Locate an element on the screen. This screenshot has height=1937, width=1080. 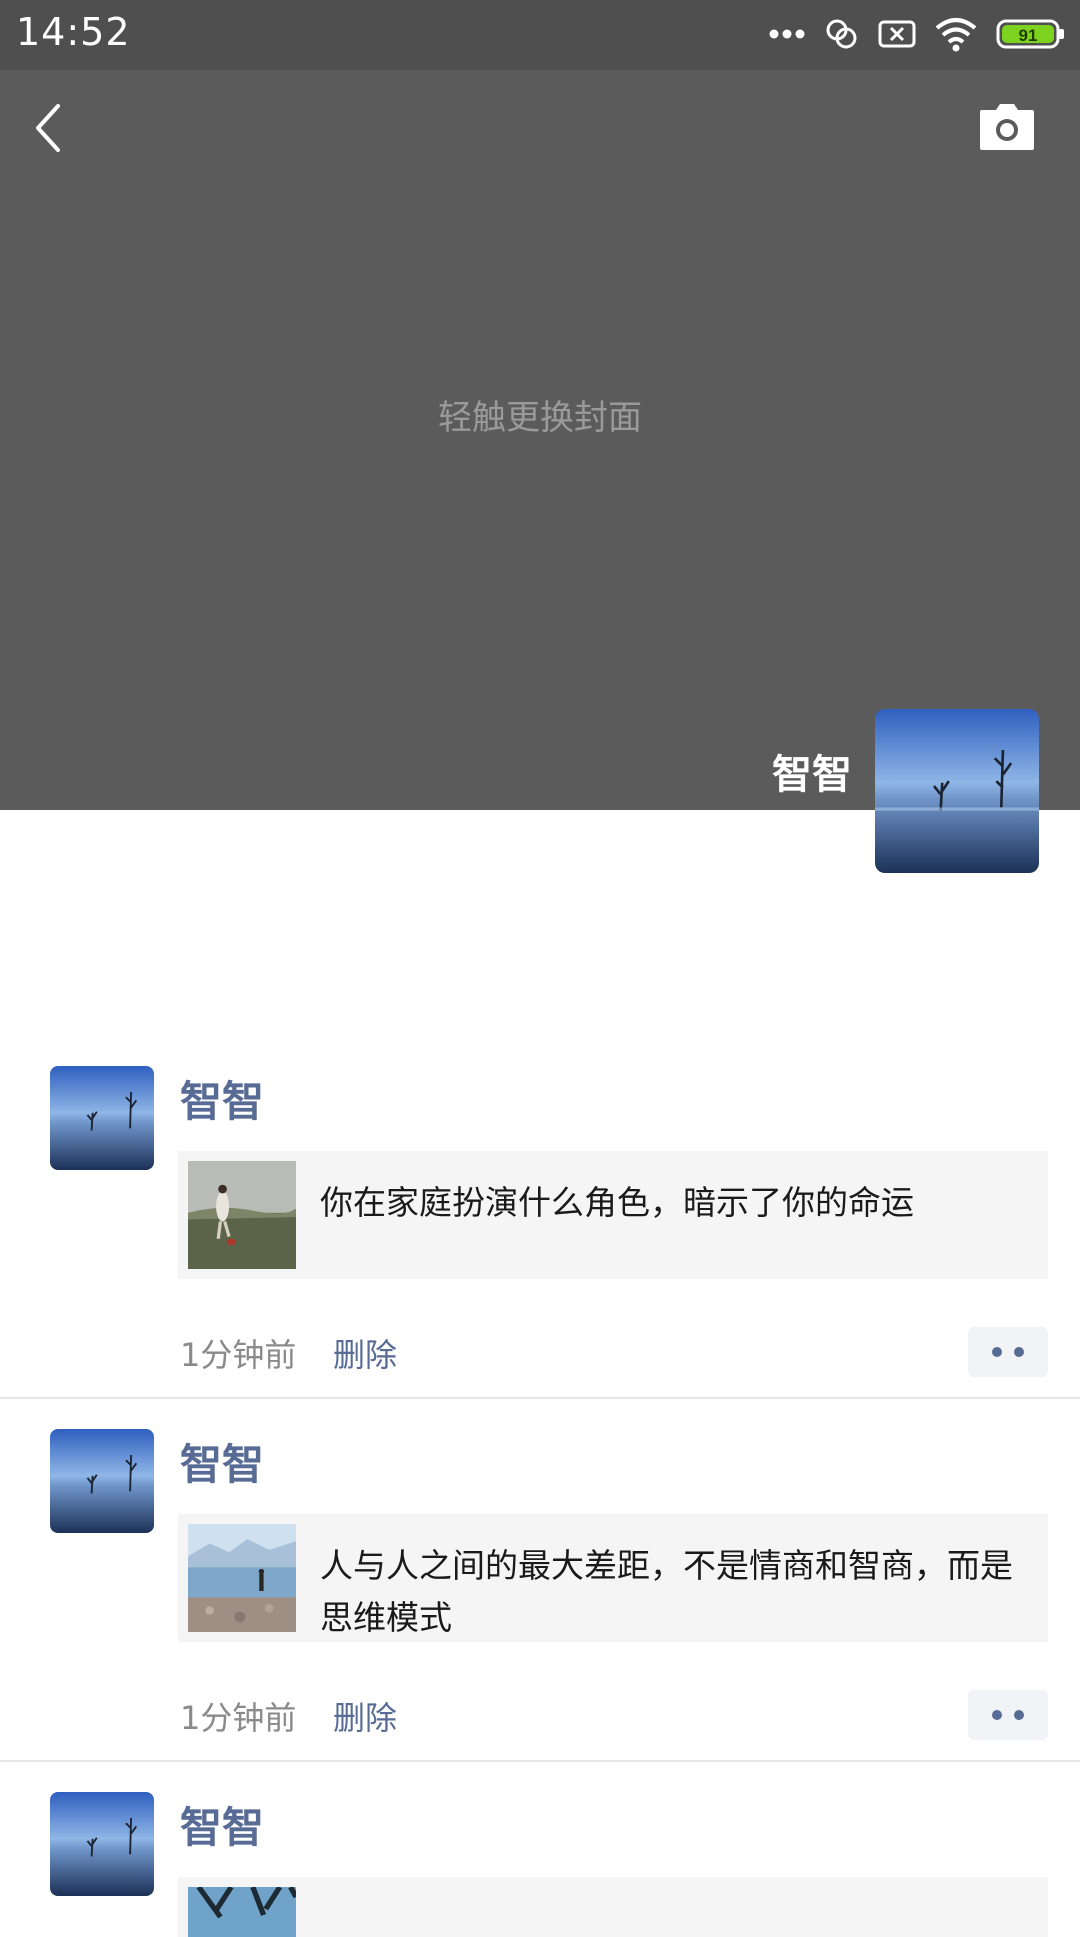
back-button is located at coordinates (53, 128).